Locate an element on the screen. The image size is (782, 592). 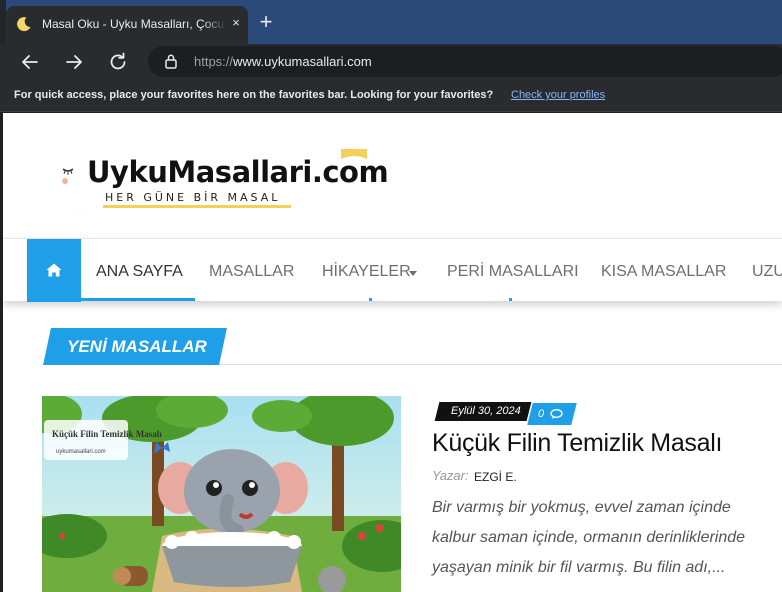
menu-item-peri-masallari: PERİ MASALLARI is located at coordinates (513, 272).